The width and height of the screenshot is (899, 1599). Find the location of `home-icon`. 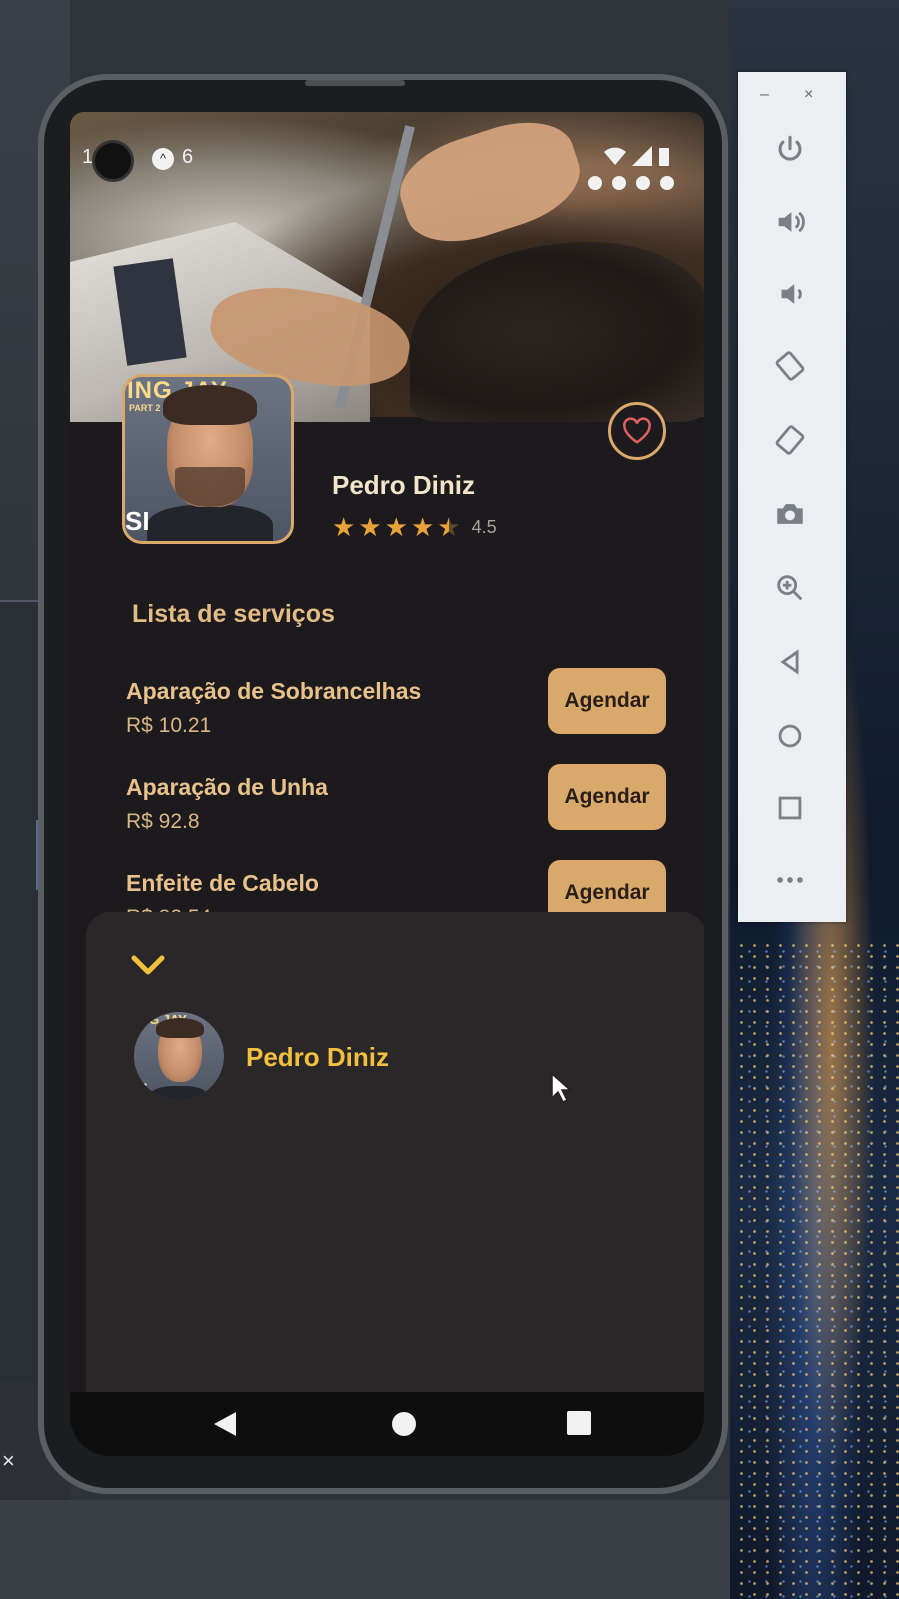

home-icon is located at coordinates (790, 736).